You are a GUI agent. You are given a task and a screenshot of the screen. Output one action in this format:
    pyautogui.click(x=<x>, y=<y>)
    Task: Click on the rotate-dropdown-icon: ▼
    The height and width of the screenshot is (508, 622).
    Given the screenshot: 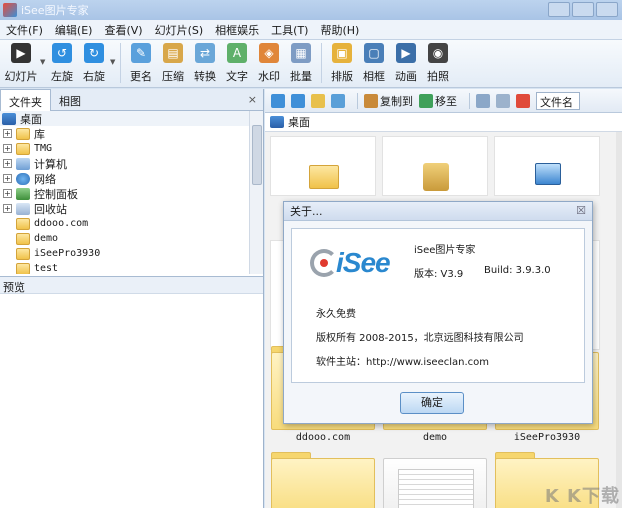 What is the action you would take?
    pyautogui.click(x=113, y=62)
    